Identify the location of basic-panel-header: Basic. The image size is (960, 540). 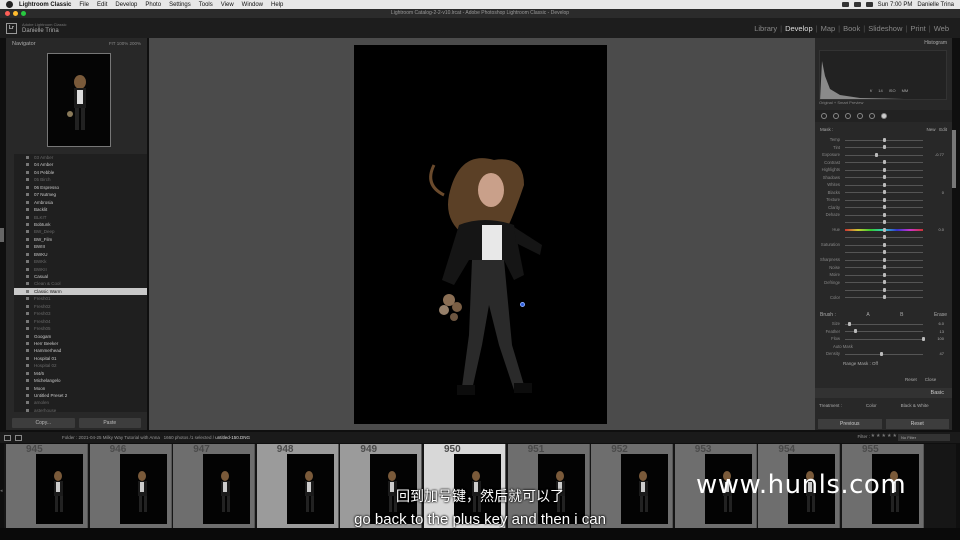
(883, 393).